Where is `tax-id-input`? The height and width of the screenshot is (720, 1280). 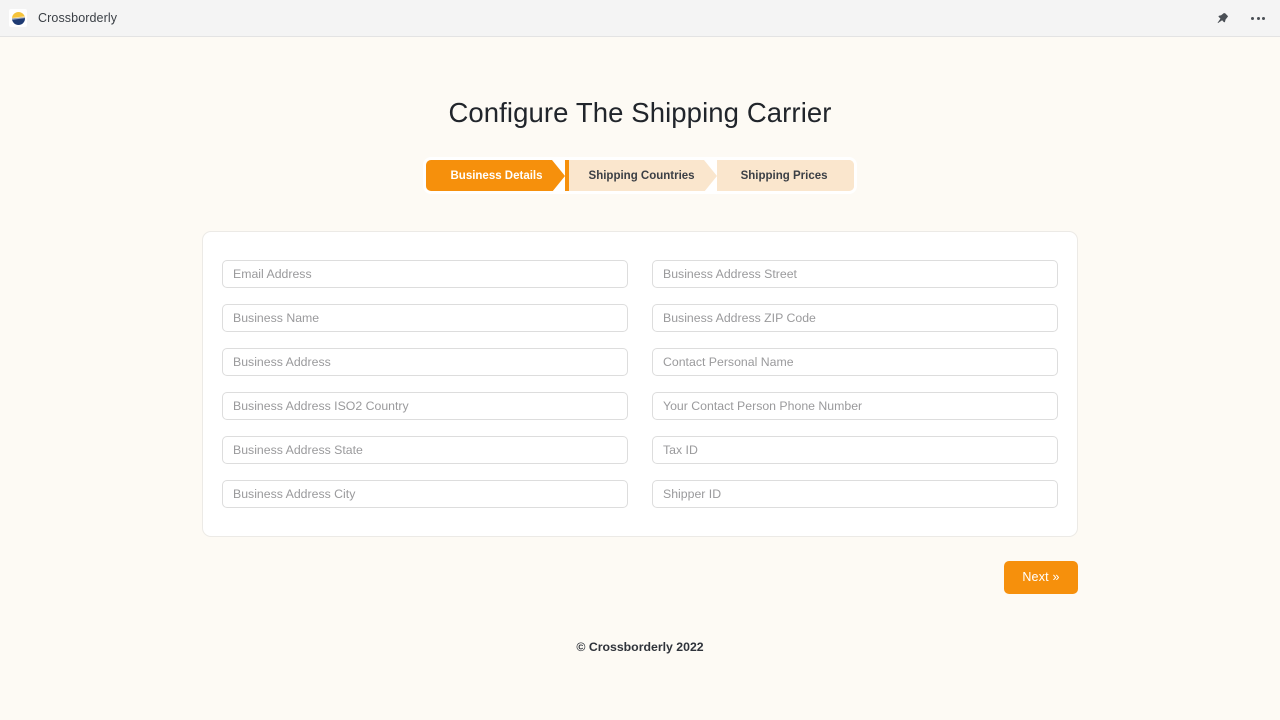
tax-id-input is located at coordinates (855, 450).